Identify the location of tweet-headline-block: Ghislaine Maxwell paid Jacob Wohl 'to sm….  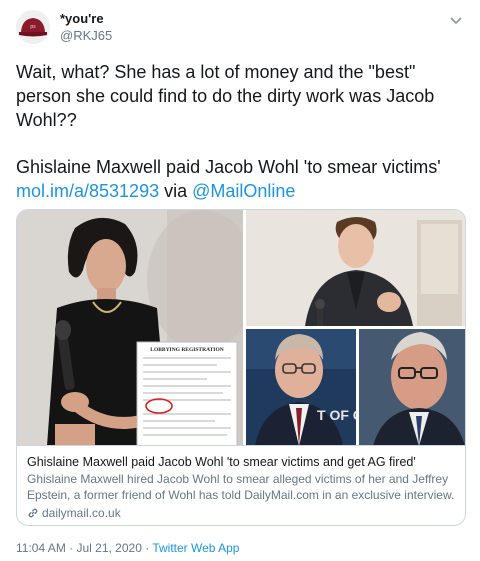
(240, 179).